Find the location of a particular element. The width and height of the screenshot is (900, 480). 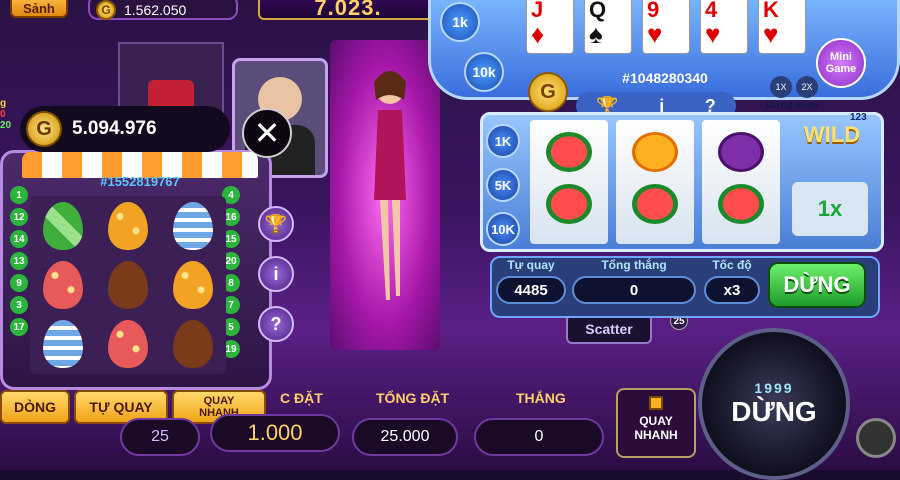

chip-10k: 10k is located at coordinates (484, 72).